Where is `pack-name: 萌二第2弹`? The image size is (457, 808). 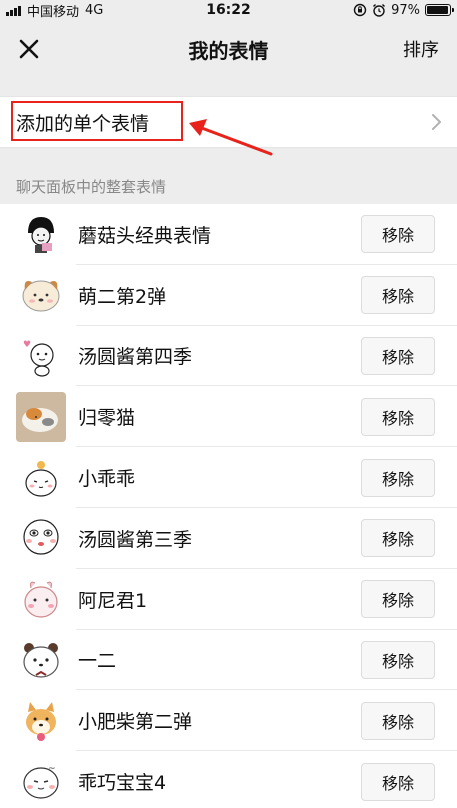
pack-name: 萌二第2弹 is located at coordinates (122, 296).